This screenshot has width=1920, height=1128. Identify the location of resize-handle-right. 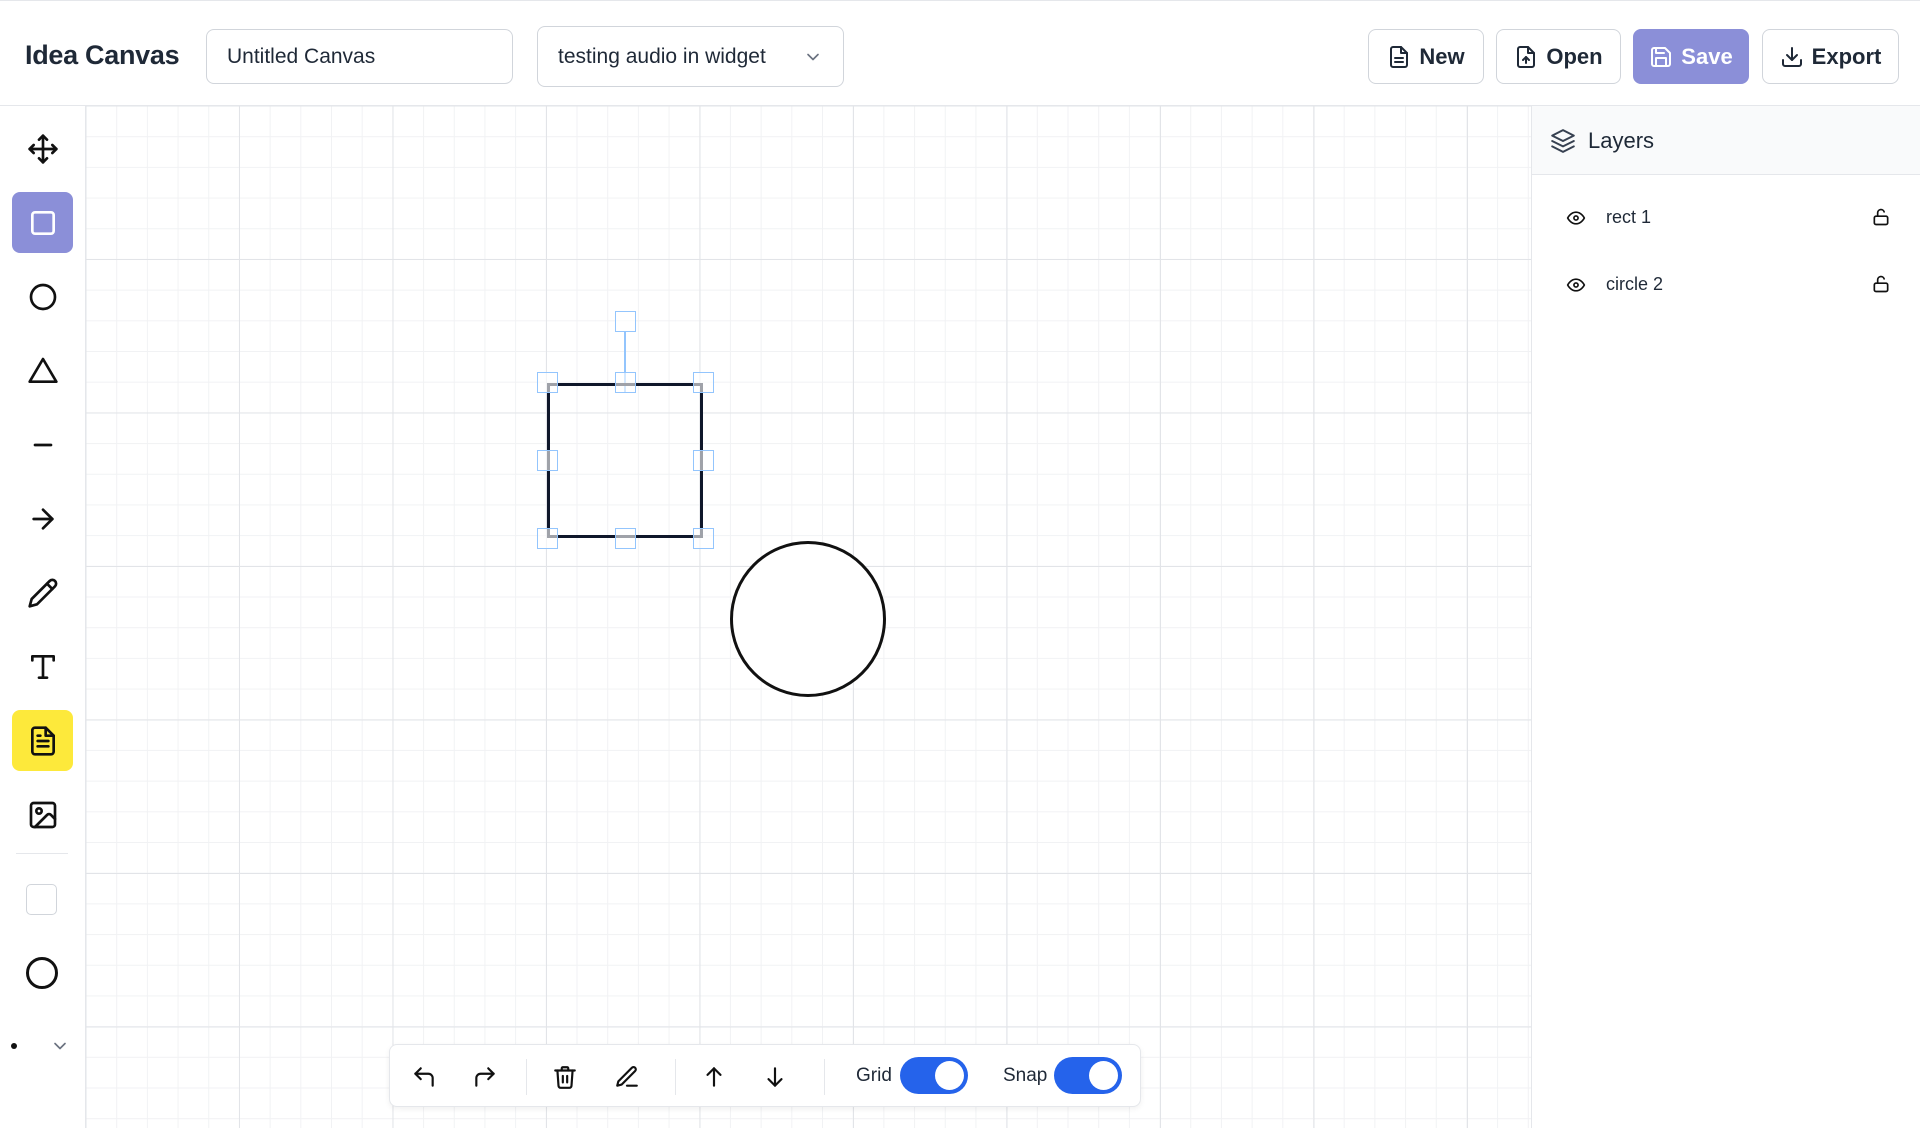
(703, 460).